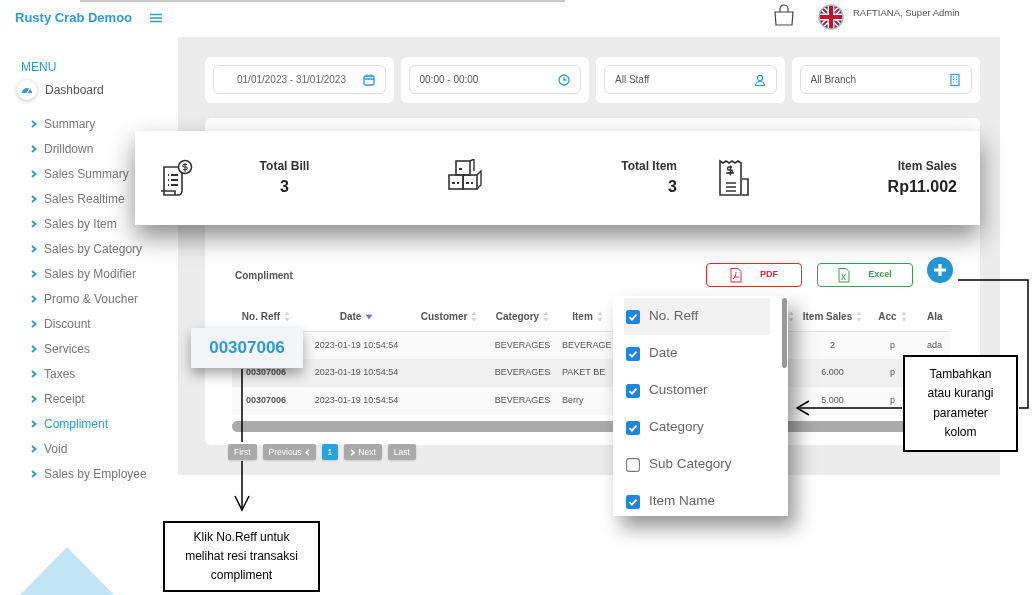 The height and width of the screenshot is (595, 1033). Describe the element at coordinates (39, 67) in the screenshot. I see `menu-heading: MENU` at that location.